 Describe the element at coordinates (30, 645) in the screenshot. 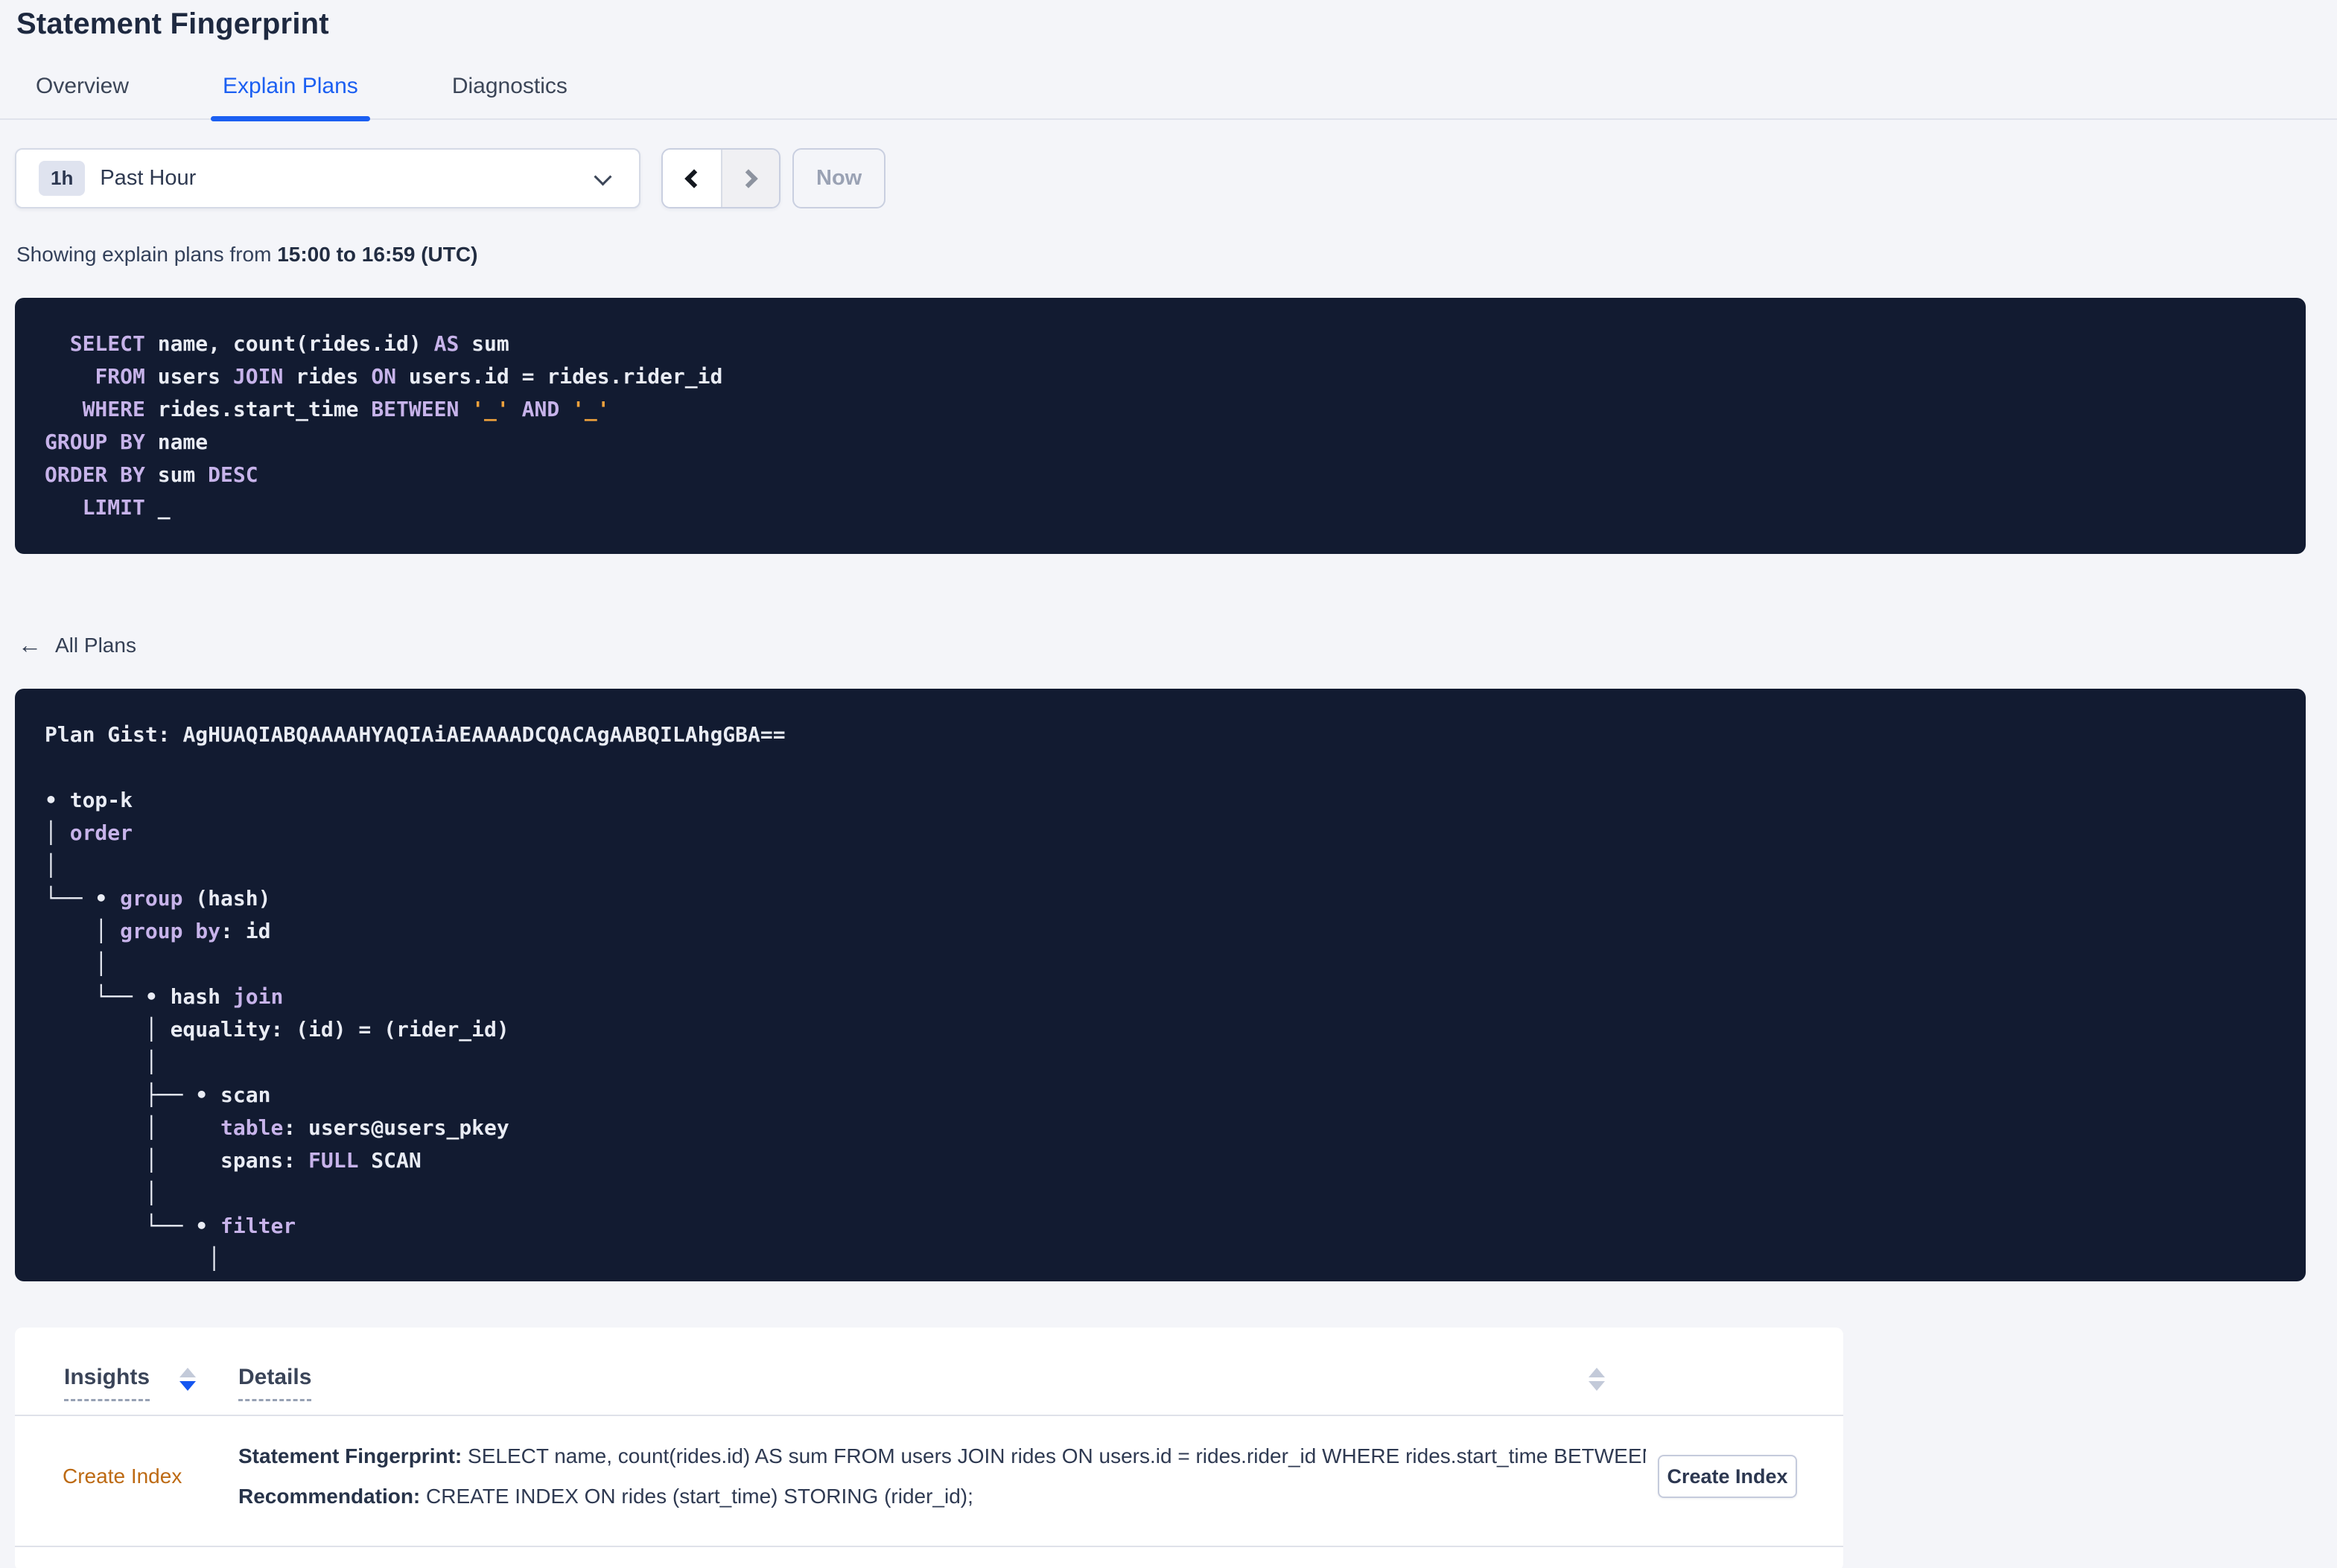

I see `back-arrow-icon` at that location.